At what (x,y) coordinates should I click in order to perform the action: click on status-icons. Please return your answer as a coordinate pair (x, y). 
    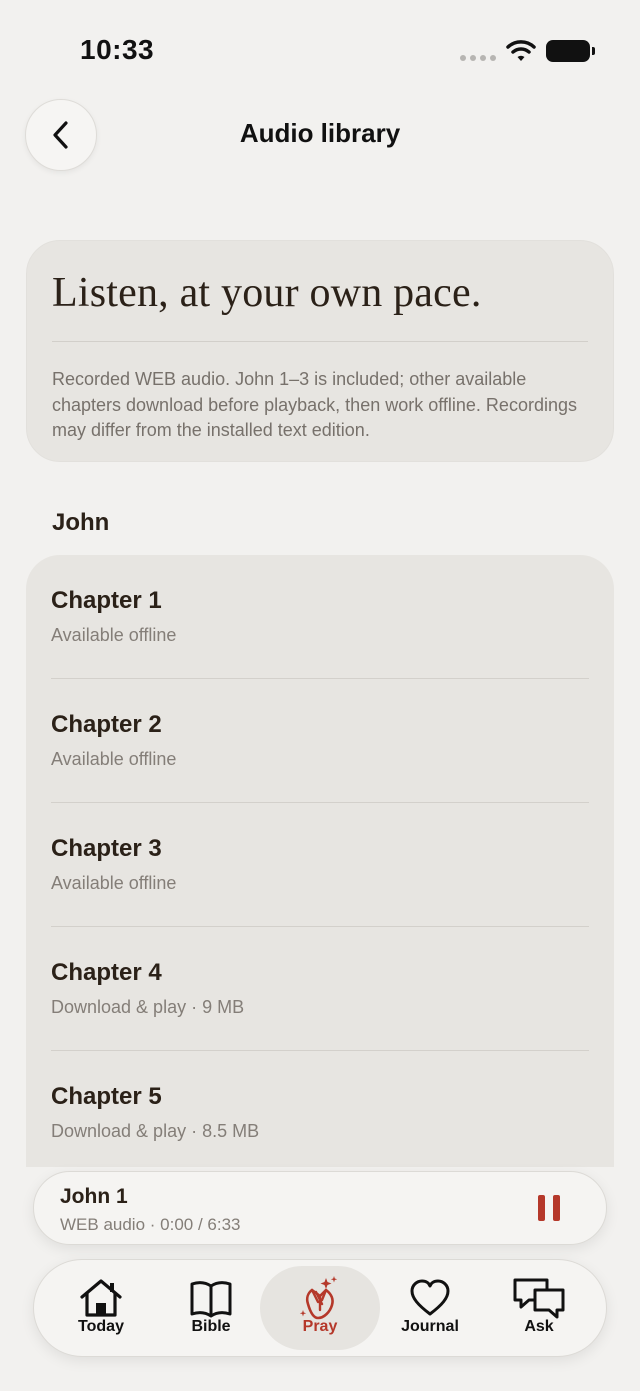
    Looking at the image, I should click on (527, 51).